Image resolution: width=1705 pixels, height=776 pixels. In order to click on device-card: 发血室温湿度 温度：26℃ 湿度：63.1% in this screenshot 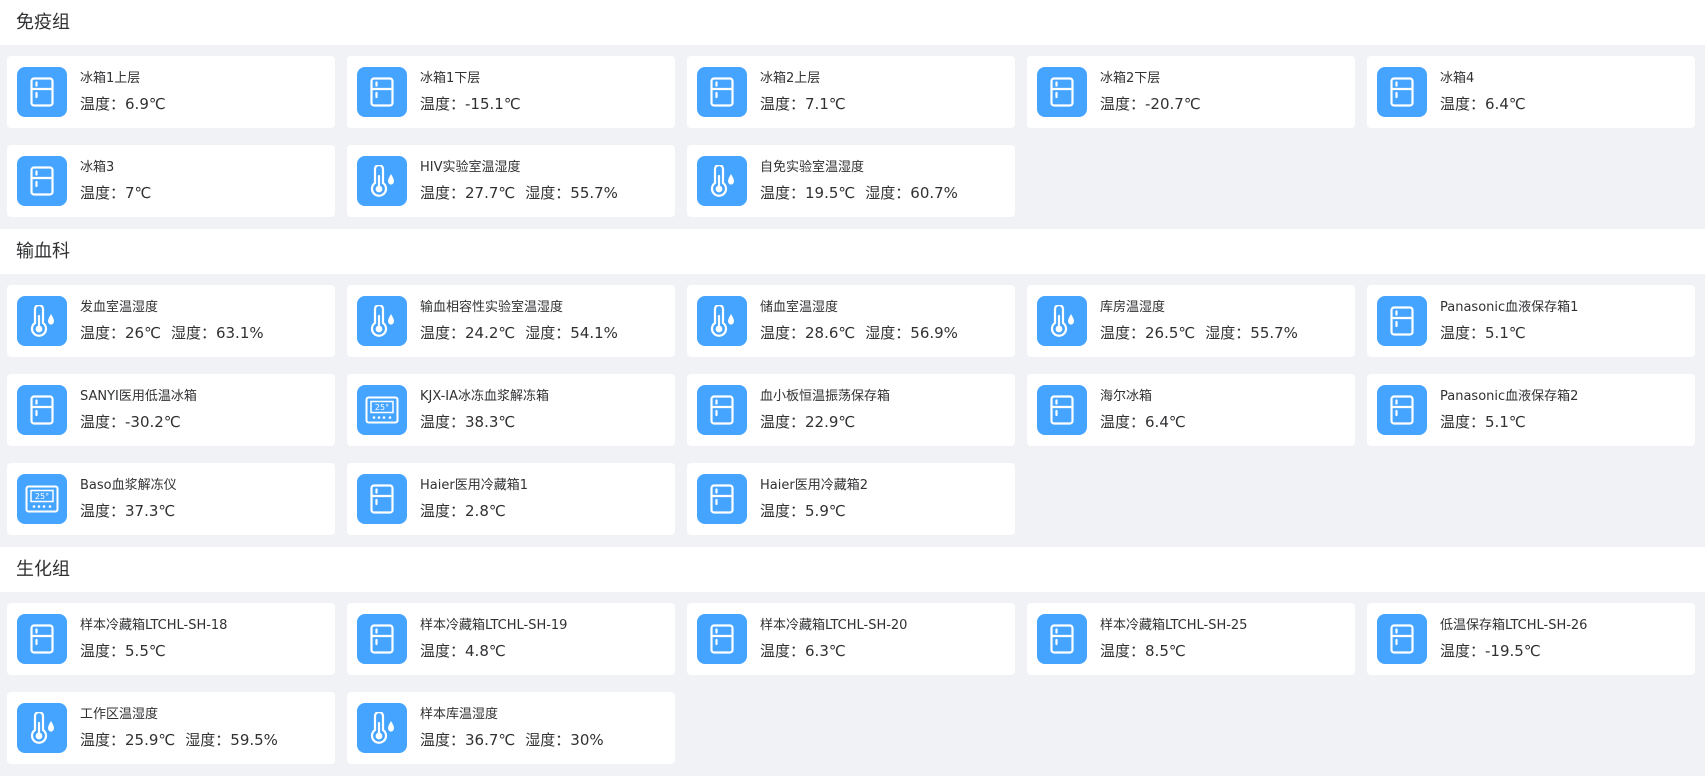, I will do `click(171, 321)`.